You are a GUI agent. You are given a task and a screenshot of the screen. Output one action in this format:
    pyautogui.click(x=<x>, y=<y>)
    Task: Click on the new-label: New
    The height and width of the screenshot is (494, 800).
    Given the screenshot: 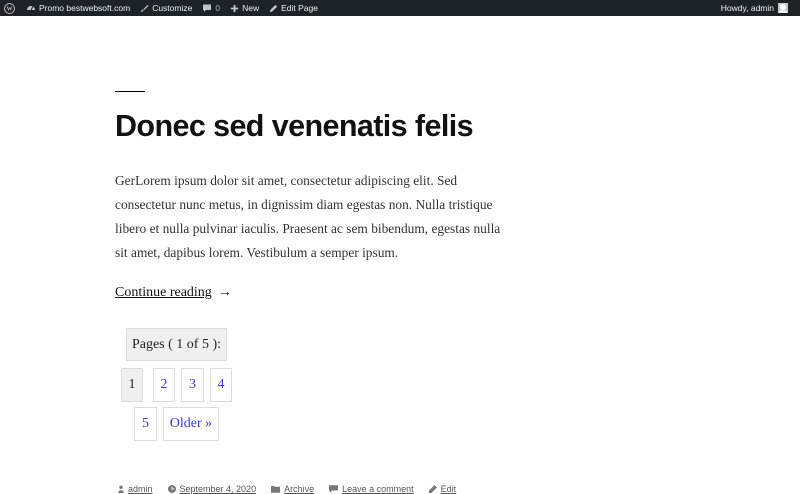 What is the action you would take?
    pyautogui.click(x=251, y=8)
    